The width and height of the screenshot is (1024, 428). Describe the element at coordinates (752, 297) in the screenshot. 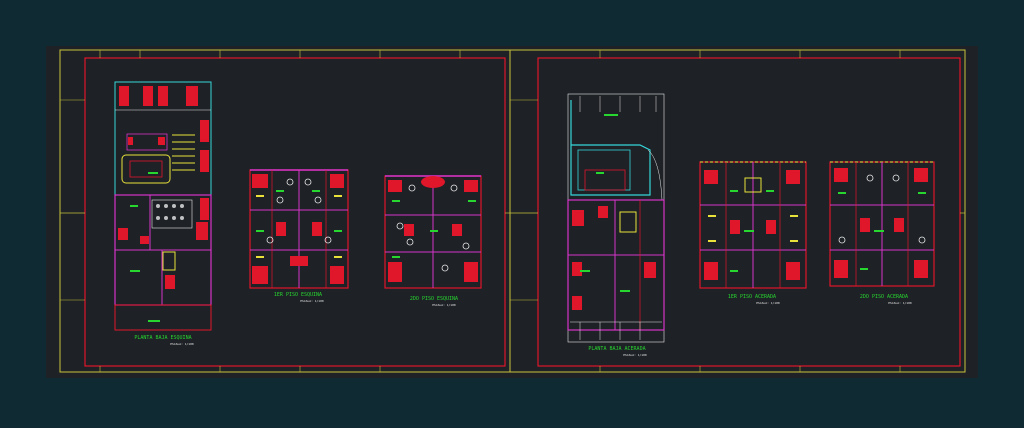

I see `plan-title: 1ER PISO ACERADA` at that location.